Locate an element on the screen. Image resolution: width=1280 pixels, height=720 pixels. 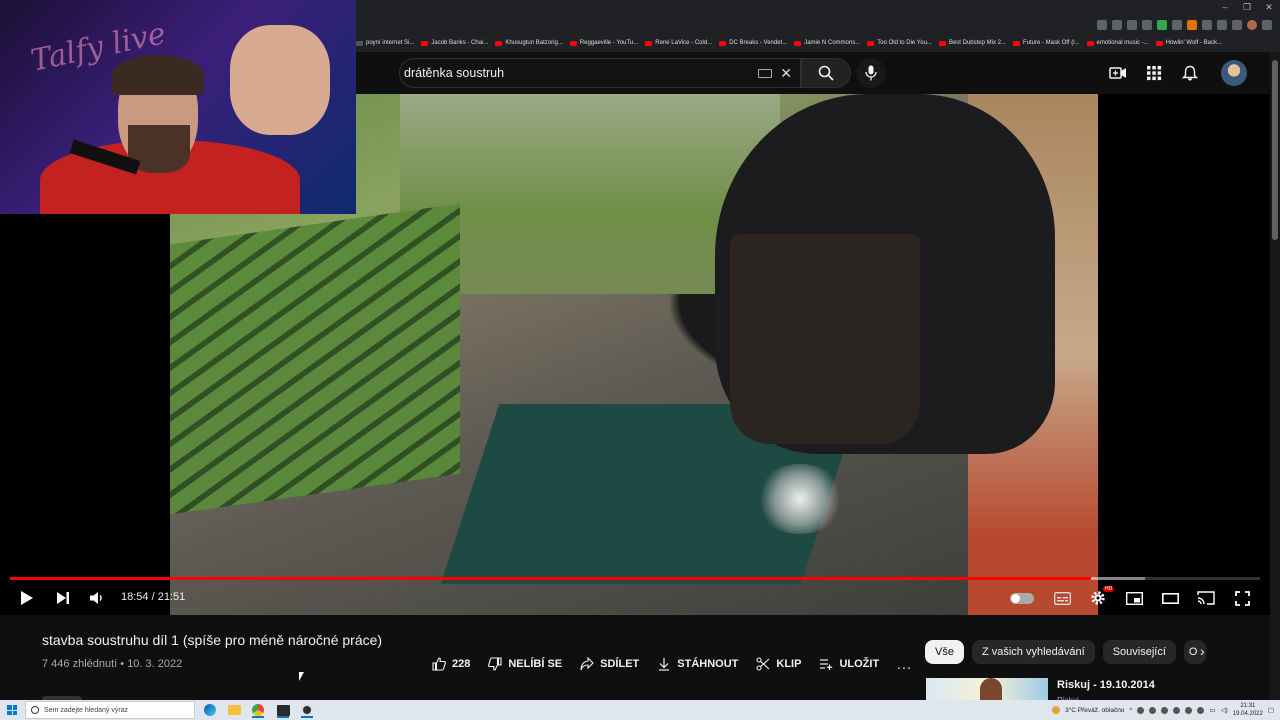
chevron-right-icon: › is located at coordinates (1202, 651).